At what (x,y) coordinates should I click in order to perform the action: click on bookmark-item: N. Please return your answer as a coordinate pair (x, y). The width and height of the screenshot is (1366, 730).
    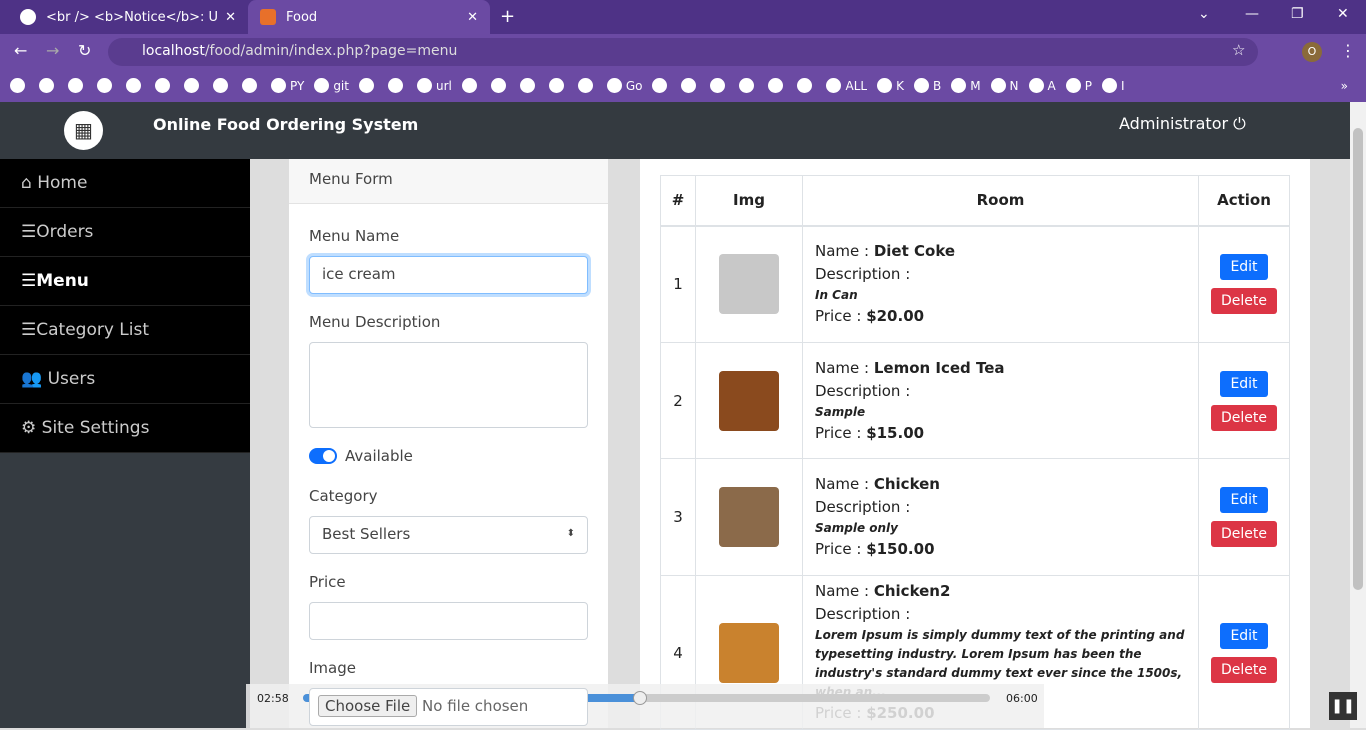
    Looking at the image, I should click on (1004, 85).